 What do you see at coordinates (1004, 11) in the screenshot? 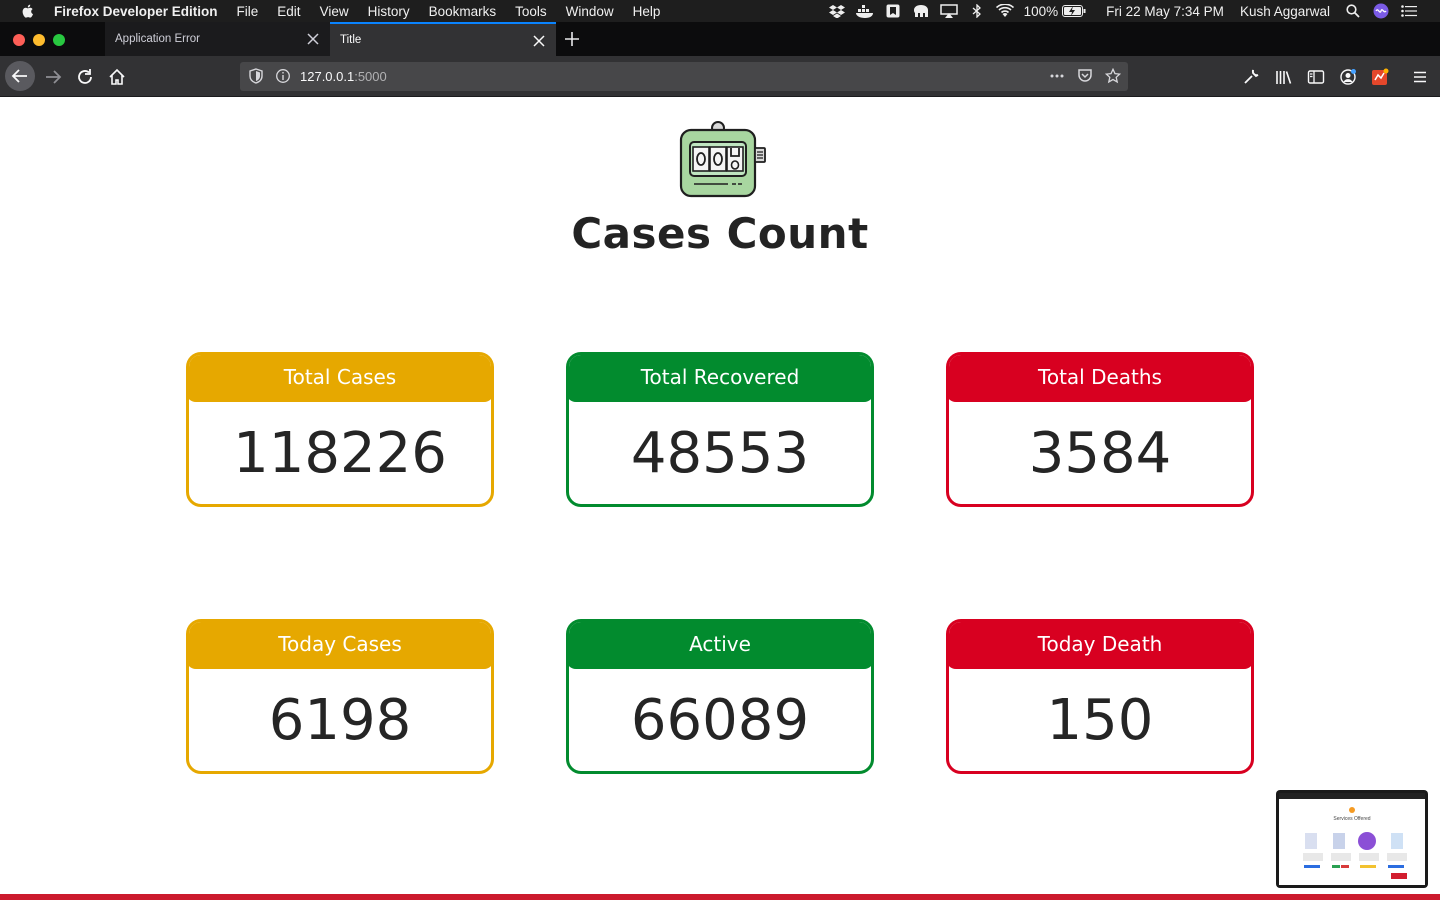
I see `wifi-icon` at bounding box center [1004, 11].